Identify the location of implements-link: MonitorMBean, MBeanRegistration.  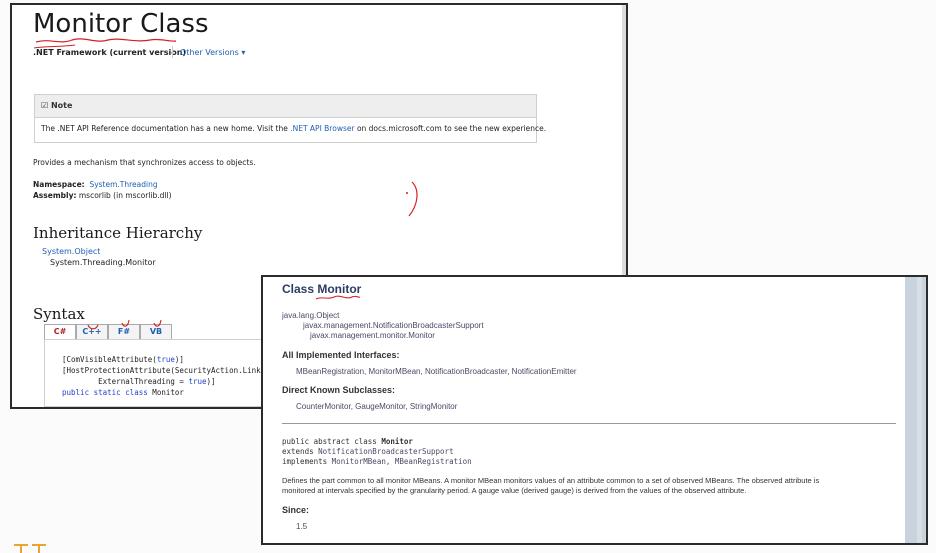
(402, 461).